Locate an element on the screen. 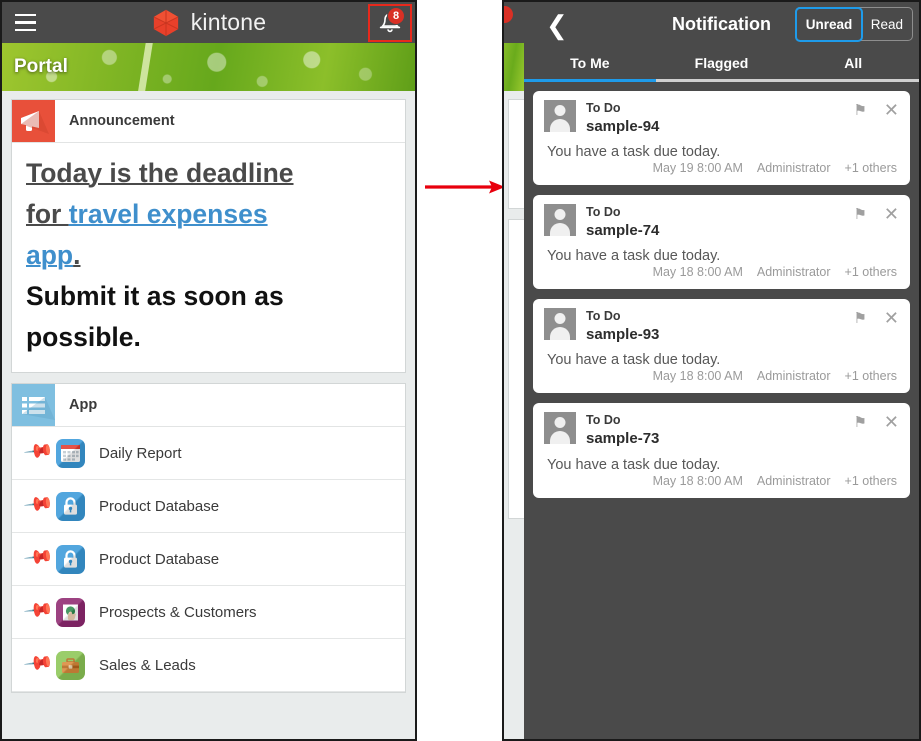 This screenshot has height=741, width=921. app-list-item: 📌 Daily Report is located at coordinates (208, 454).